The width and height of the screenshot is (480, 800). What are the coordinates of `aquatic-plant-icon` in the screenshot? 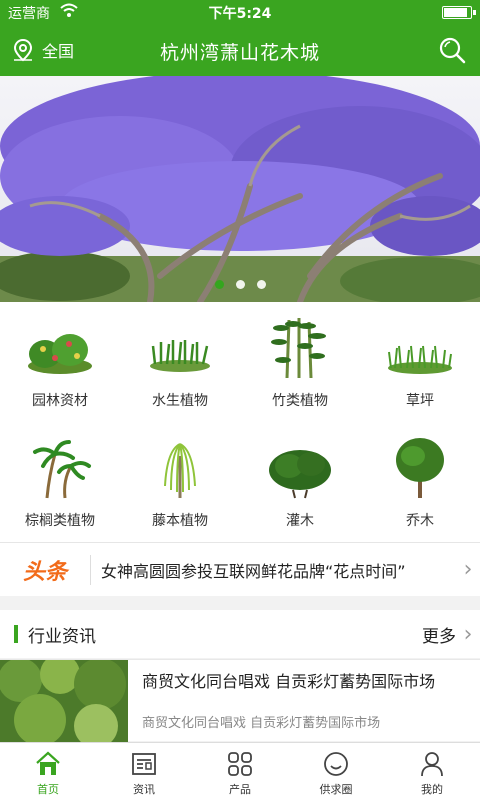 It's located at (180, 356).